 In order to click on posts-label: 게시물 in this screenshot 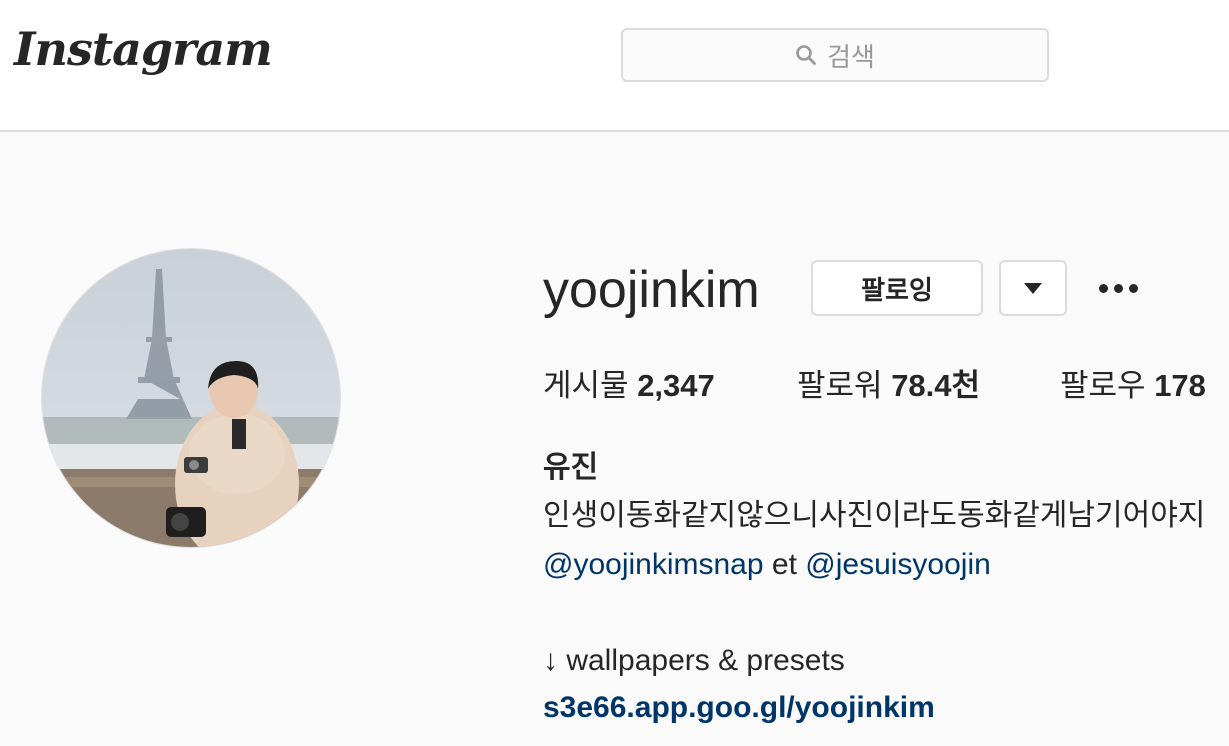, I will do `click(586, 385)`.